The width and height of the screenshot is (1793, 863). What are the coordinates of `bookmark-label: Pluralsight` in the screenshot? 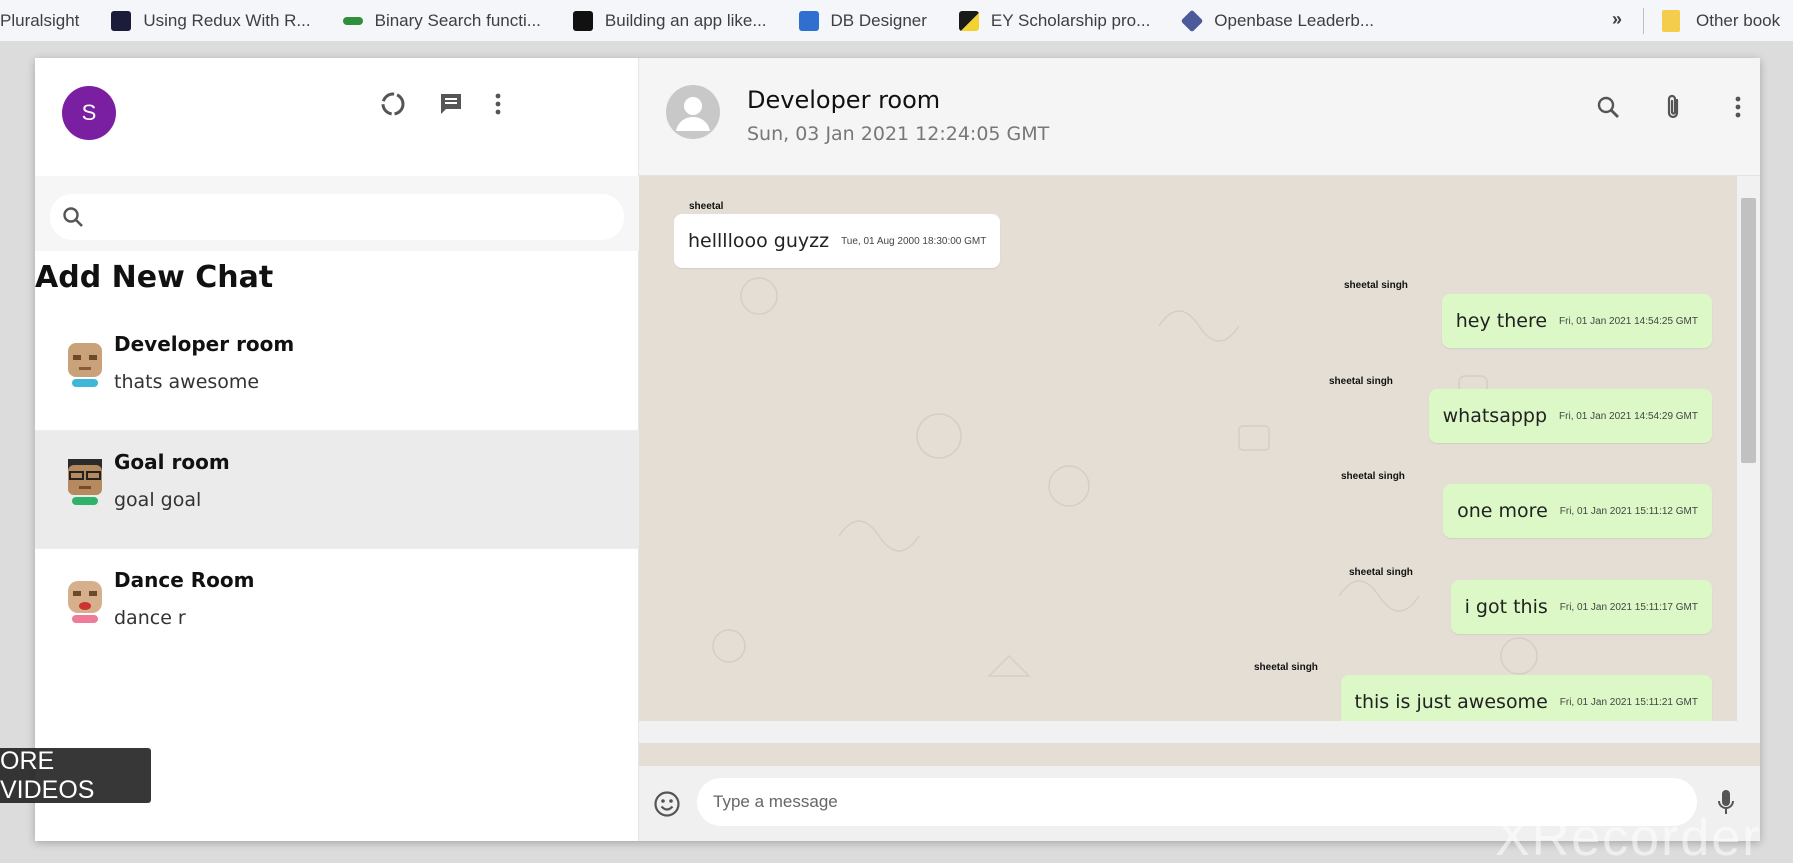 It's located at (40, 20).